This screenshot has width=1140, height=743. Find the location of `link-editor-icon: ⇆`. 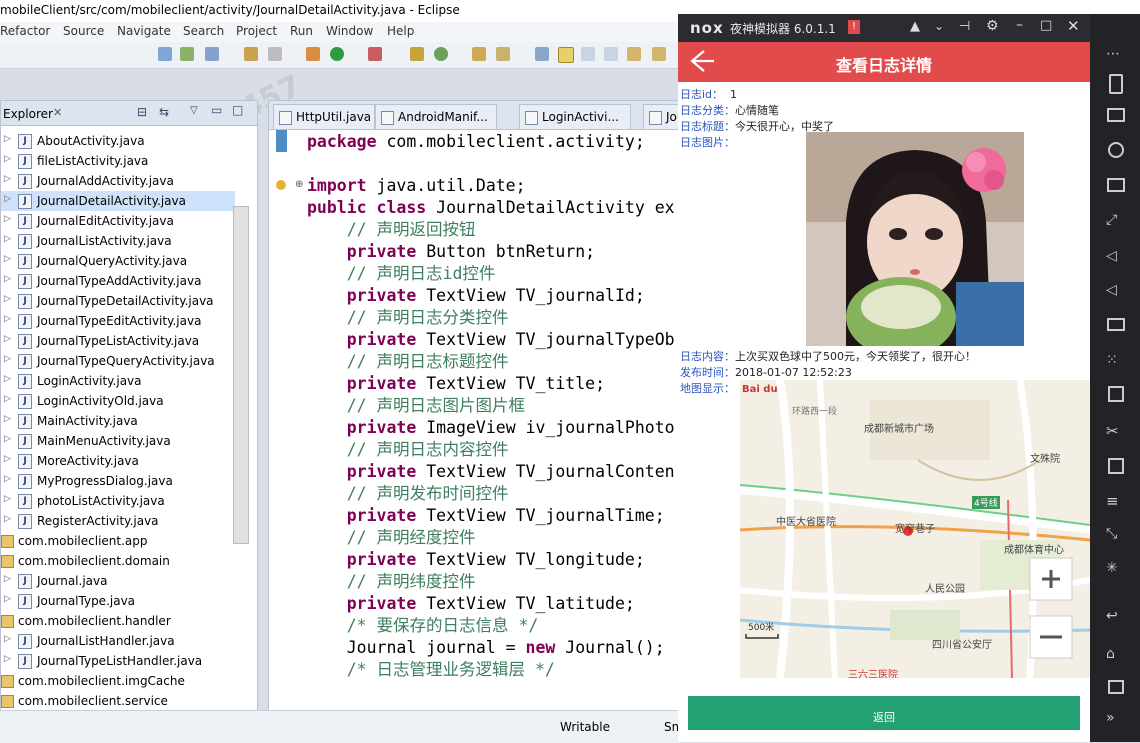

link-editor-icon: ⇆ is located at coordinates (164, 112).